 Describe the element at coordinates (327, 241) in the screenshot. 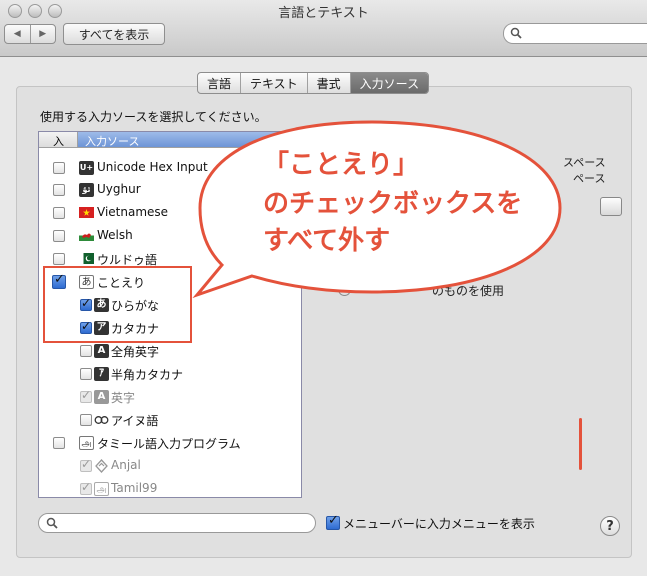

I see `annotation-line-3: すべて外す` at that location.